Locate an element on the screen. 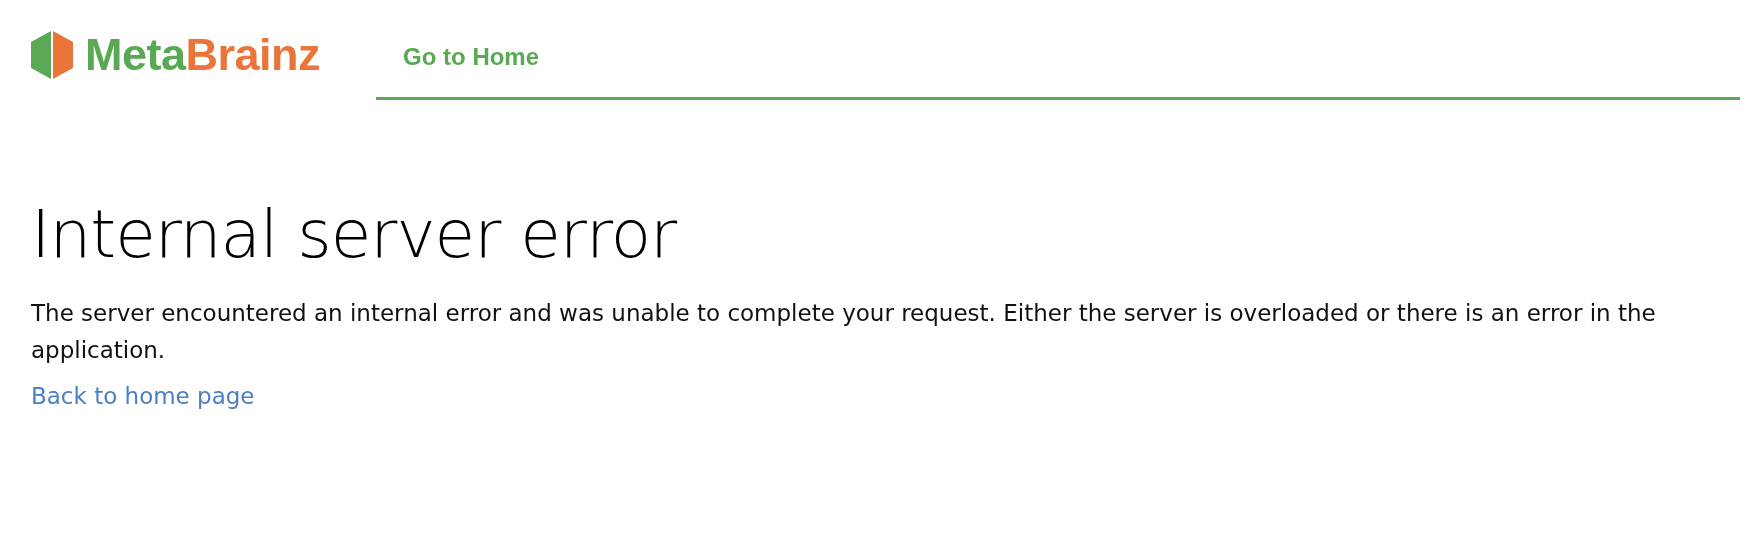 The width and height of the screenshot is (1754, 545). page-heading: Internal server error is located at coordinates (354, 235).